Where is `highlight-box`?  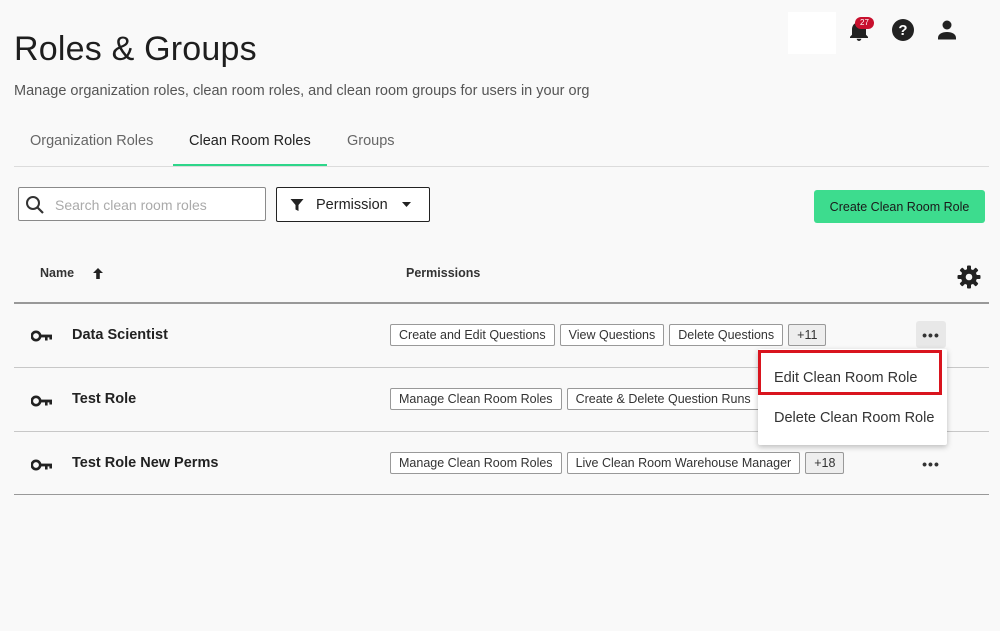 highlight-box is located at coordinates (850, 372).